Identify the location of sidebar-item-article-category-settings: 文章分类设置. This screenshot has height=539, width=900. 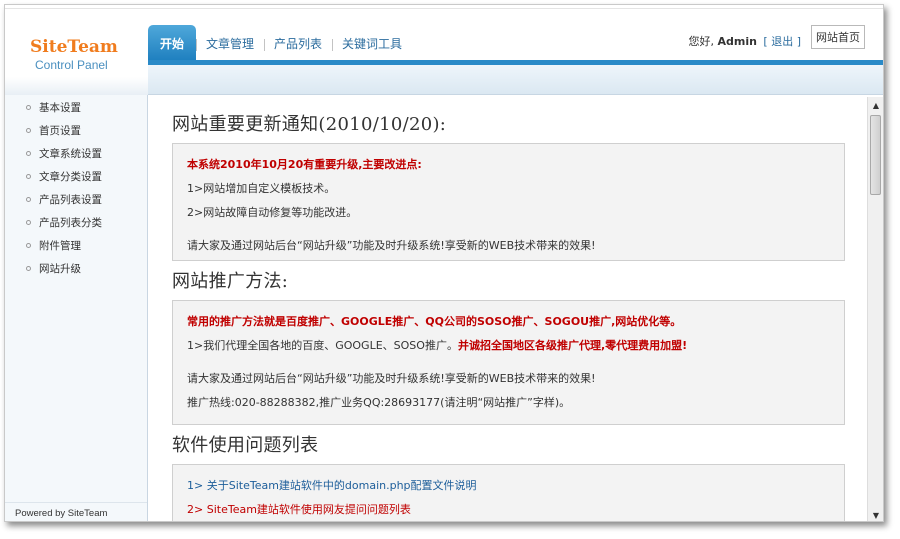
(76, 176).